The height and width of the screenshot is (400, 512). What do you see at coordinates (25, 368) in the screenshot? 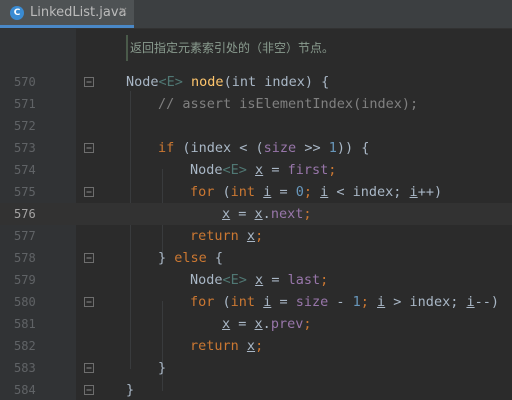
I see `line-number: 583` at bounding box center [25, 368].